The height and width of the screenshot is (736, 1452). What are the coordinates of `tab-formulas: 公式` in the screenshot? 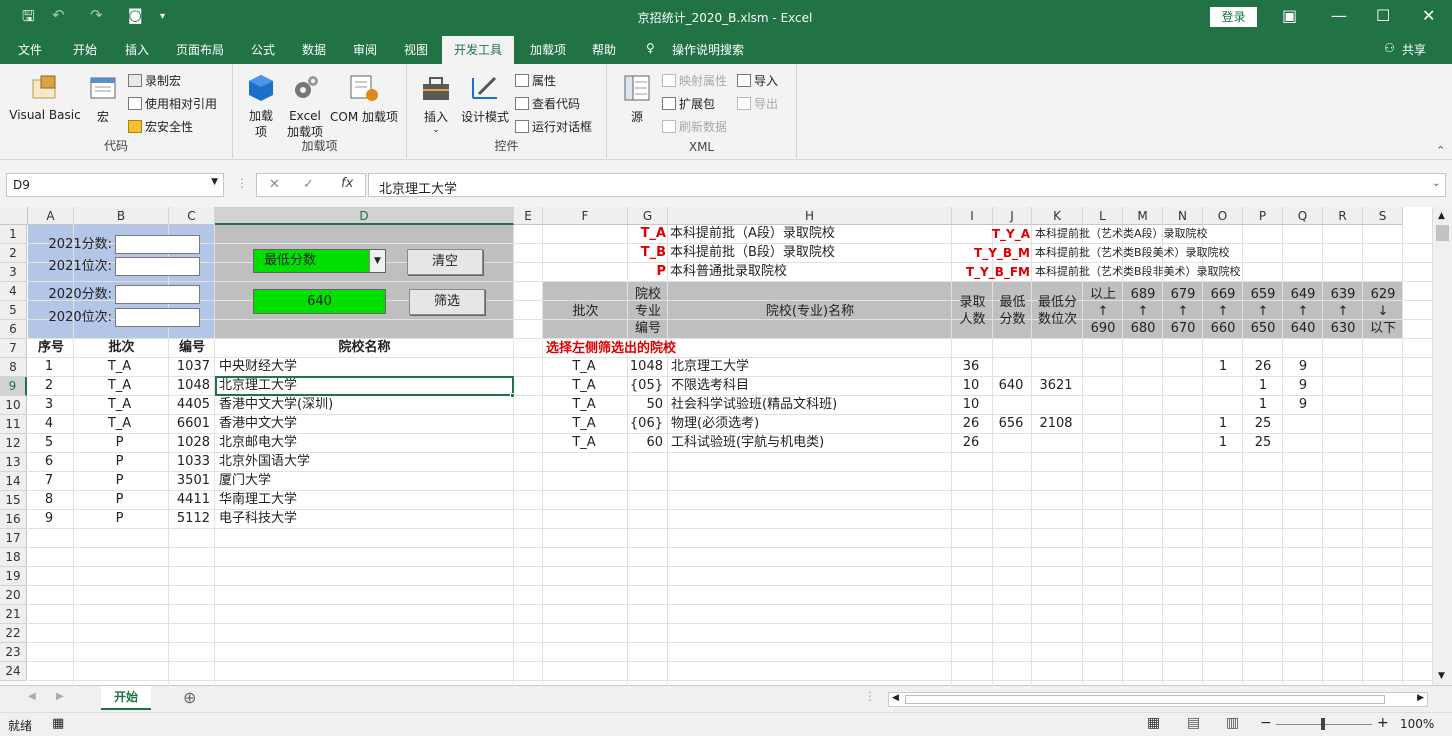 It's located at (263, 49).